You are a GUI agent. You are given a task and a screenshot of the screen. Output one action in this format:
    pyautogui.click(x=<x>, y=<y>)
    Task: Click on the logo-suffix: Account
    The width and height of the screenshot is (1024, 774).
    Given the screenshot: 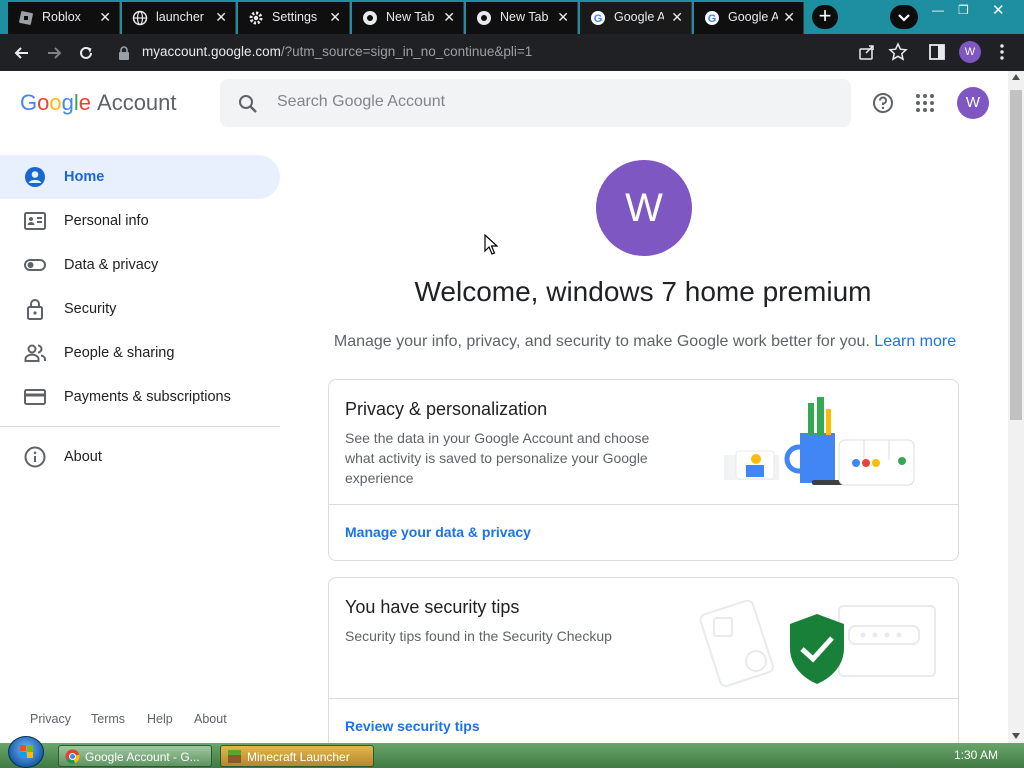 What is the action you would take?
    pyautogui.click(x=137, y=102)
    